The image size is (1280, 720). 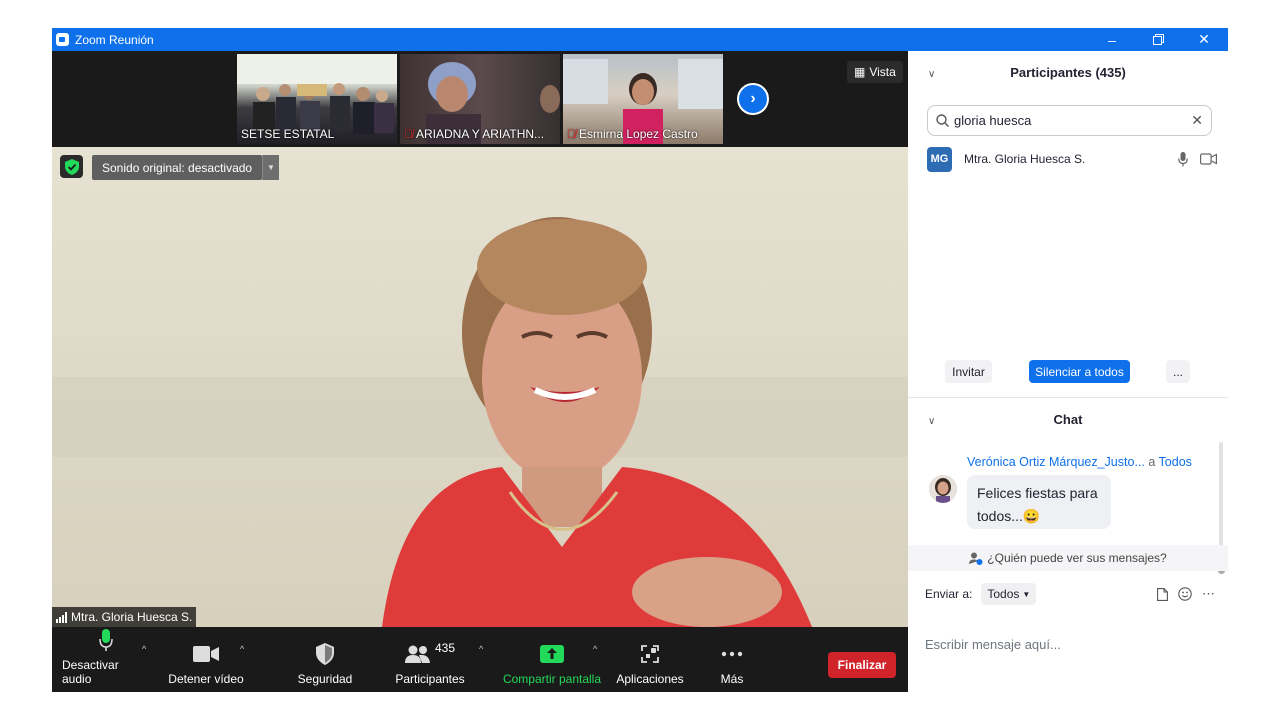 I want to click on divider, so click(x=1068, y=397).